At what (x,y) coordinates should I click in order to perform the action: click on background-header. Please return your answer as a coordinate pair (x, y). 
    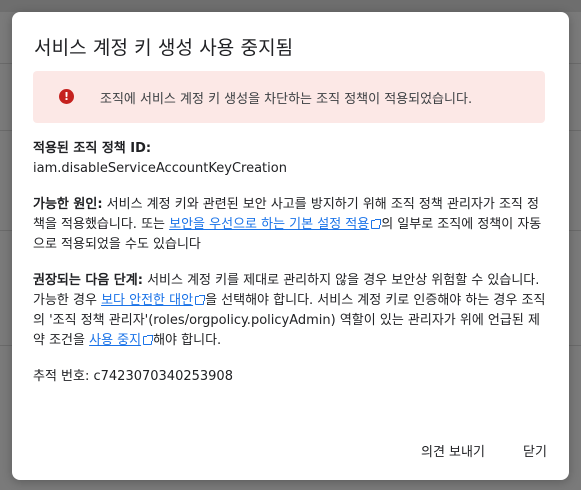
    Looking at the image, I should click on (290, 6).